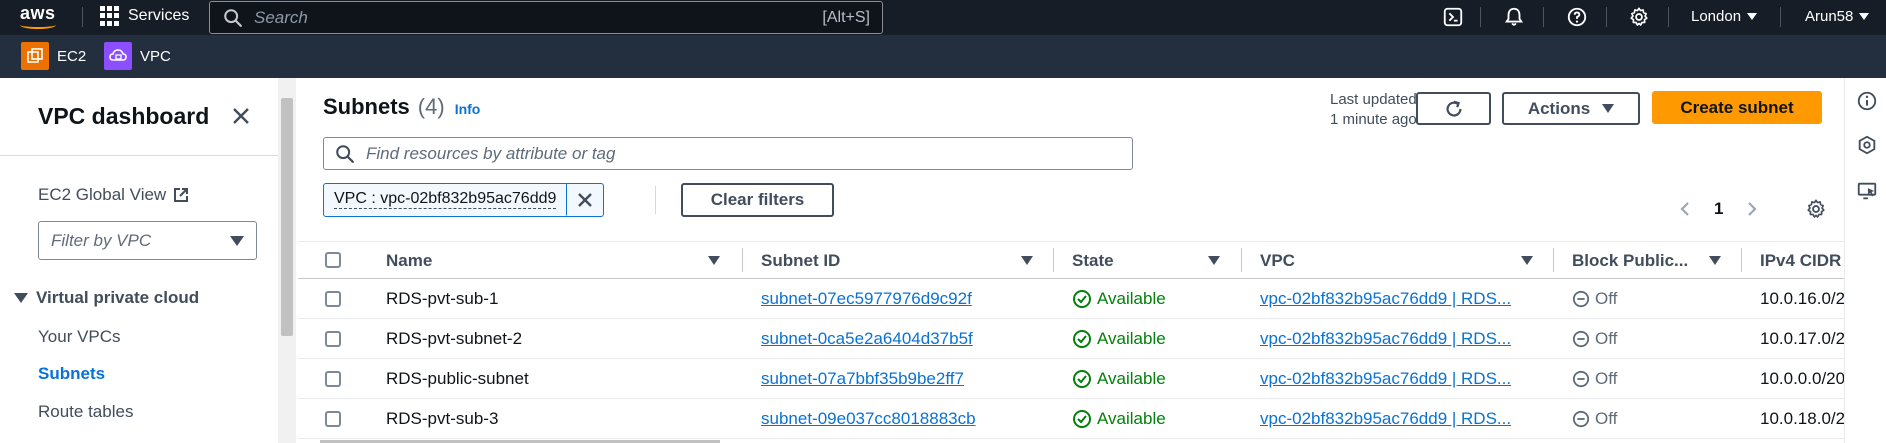 Image resolution: width=1886 pixels, height=443 pixels. I want to click on info-icon, so click(1867, 101).